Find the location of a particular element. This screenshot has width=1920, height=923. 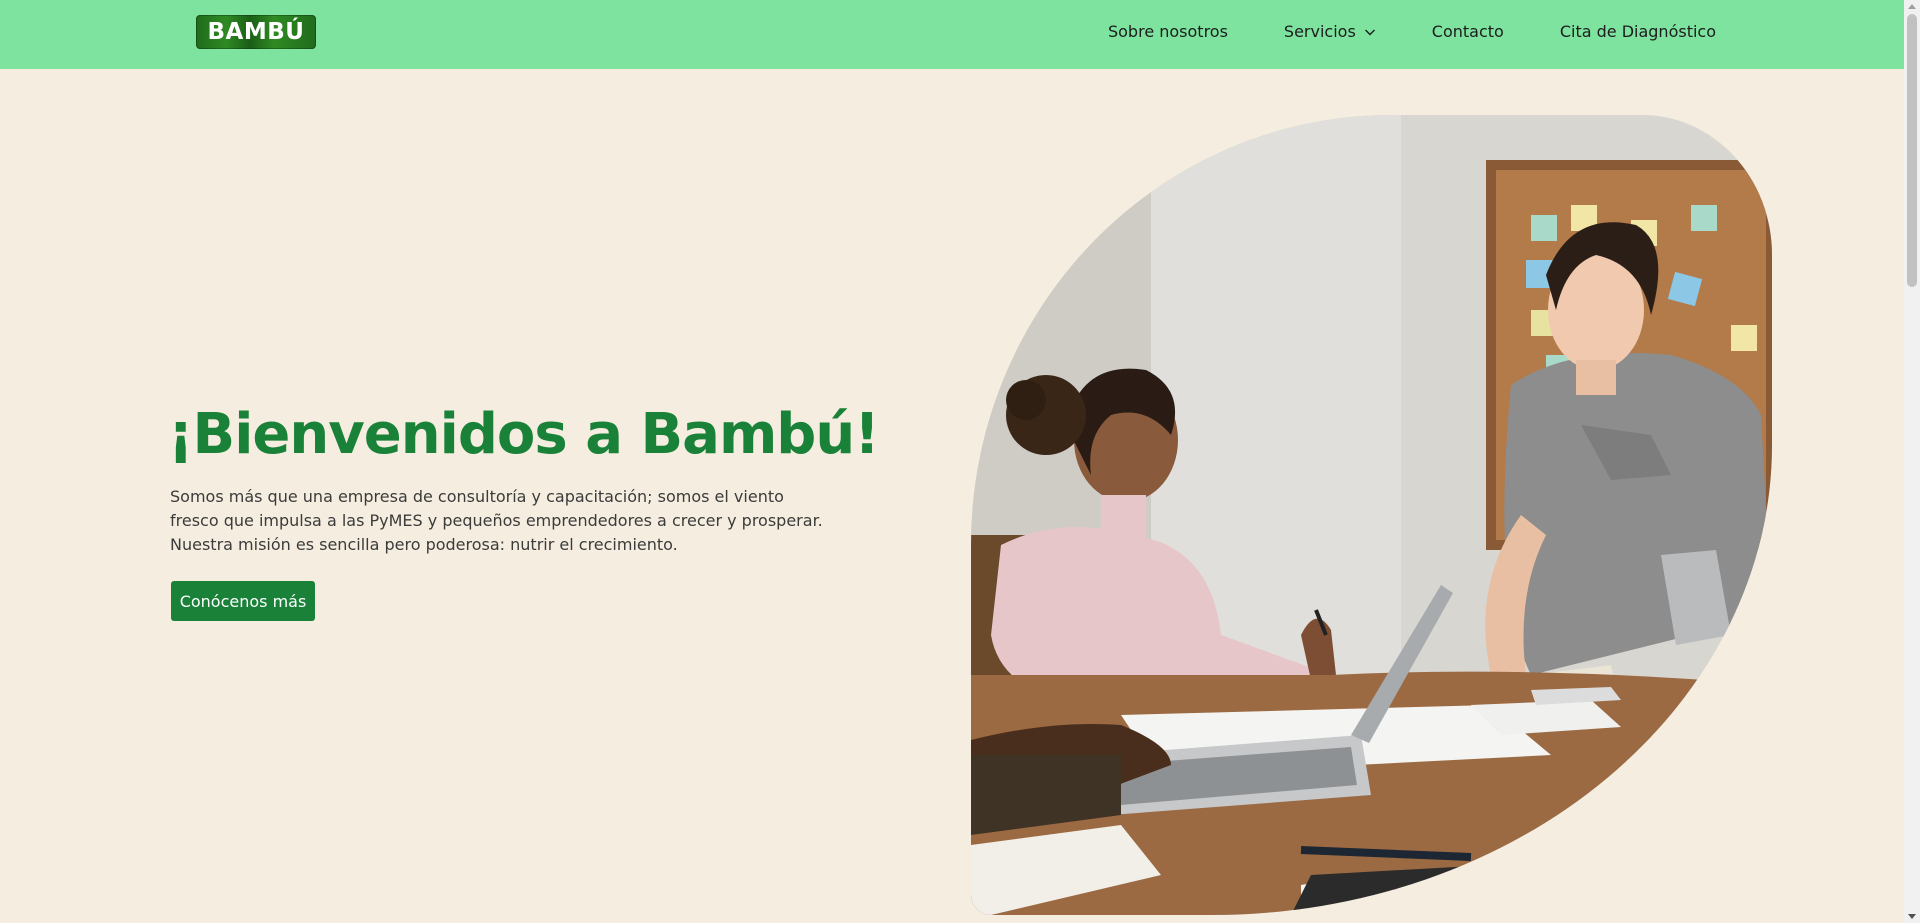

scroll-down-arrow-icon is located at coordinates (1912, 916).